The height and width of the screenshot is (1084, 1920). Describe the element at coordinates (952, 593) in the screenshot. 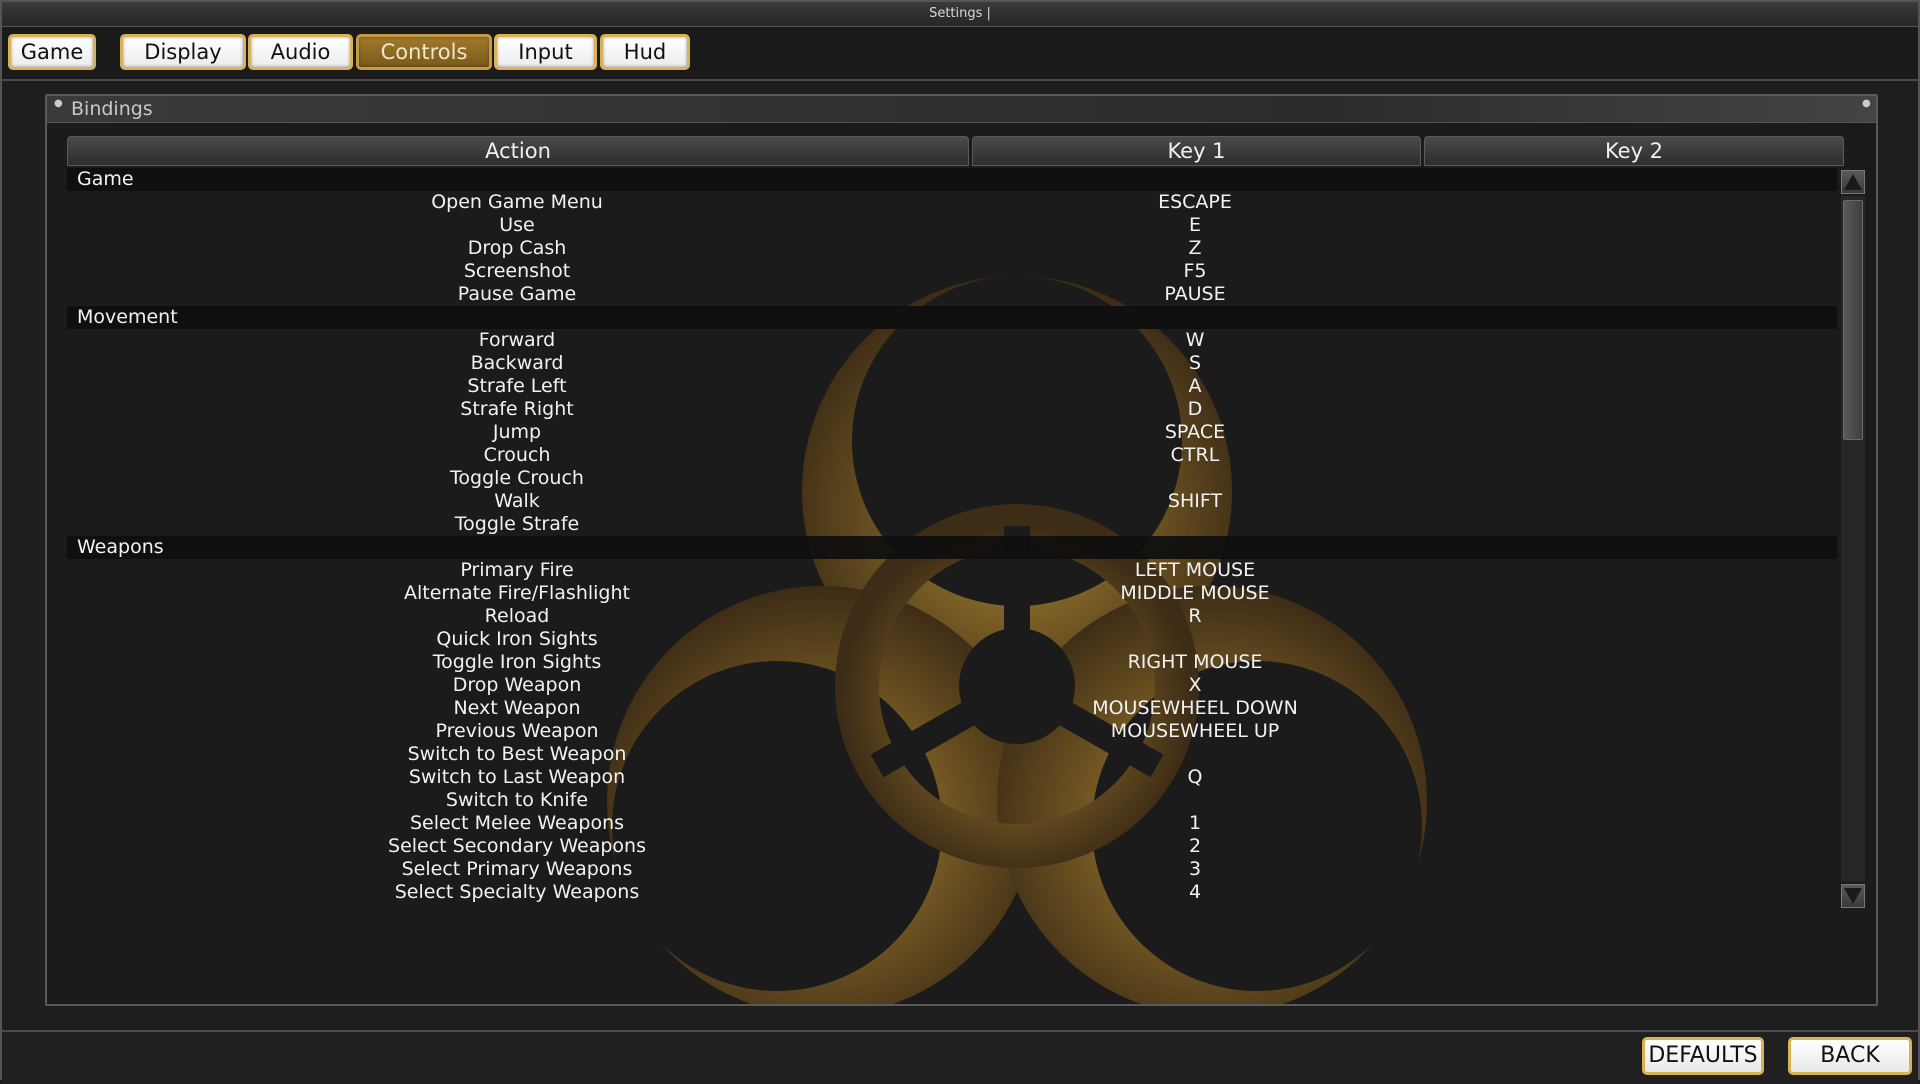

I see `binding-row: Alternate Fire/Flashlight MIDDLE MOUSE` at that location.